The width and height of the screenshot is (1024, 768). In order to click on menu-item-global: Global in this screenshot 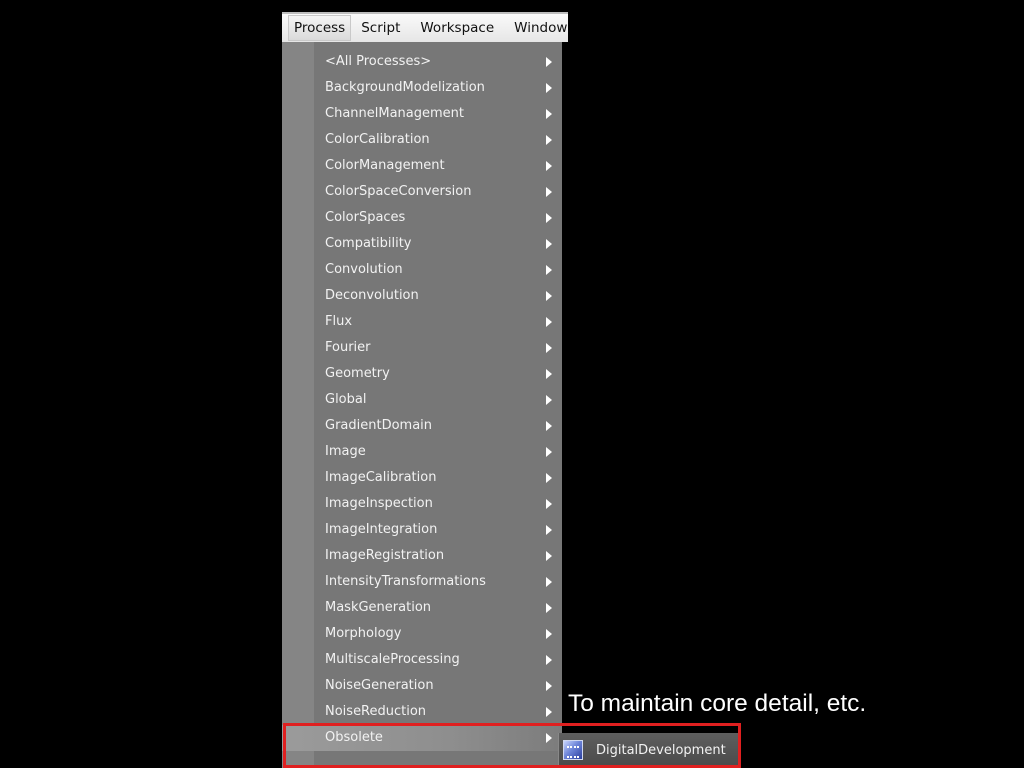, I will do `click(422, 400)`.